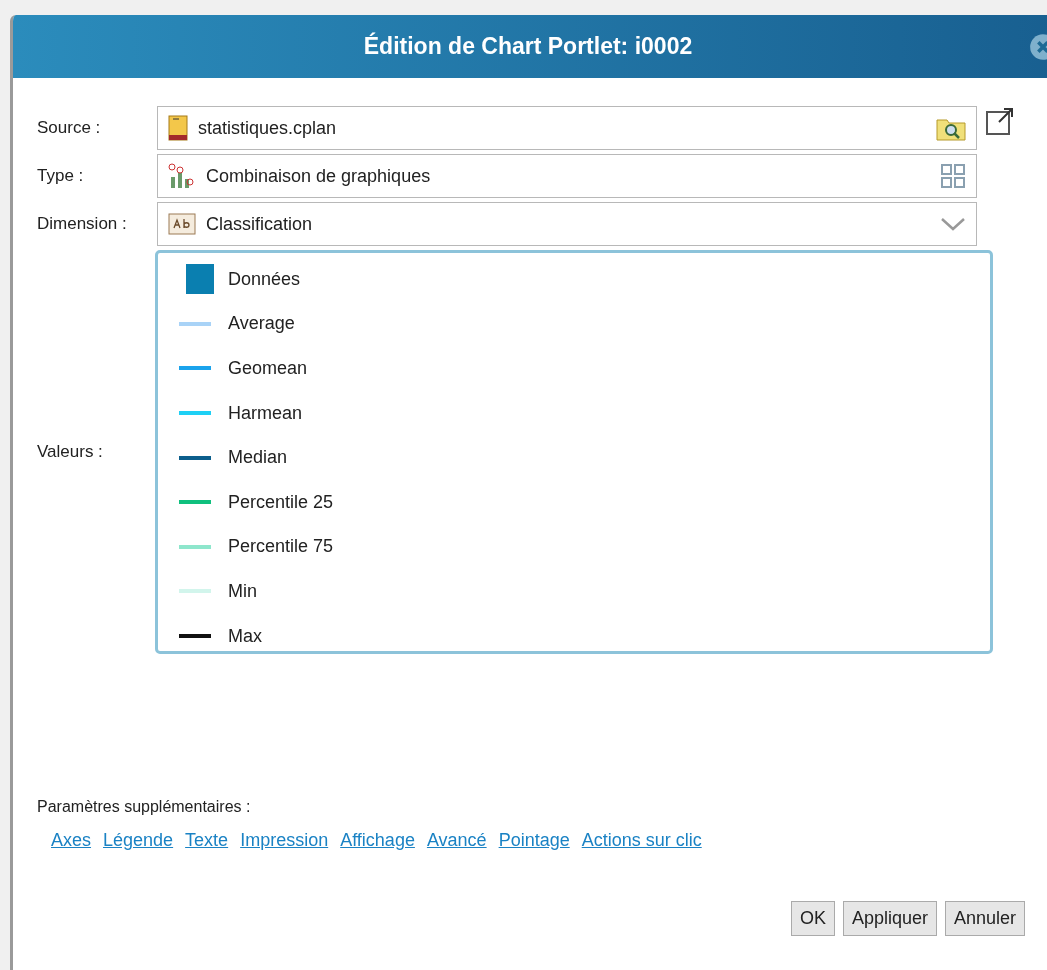  What do you see at coordinates (984, 918) in the screenshot?
I see `dialog-button: Annuler` at bounding box center [984, 918].